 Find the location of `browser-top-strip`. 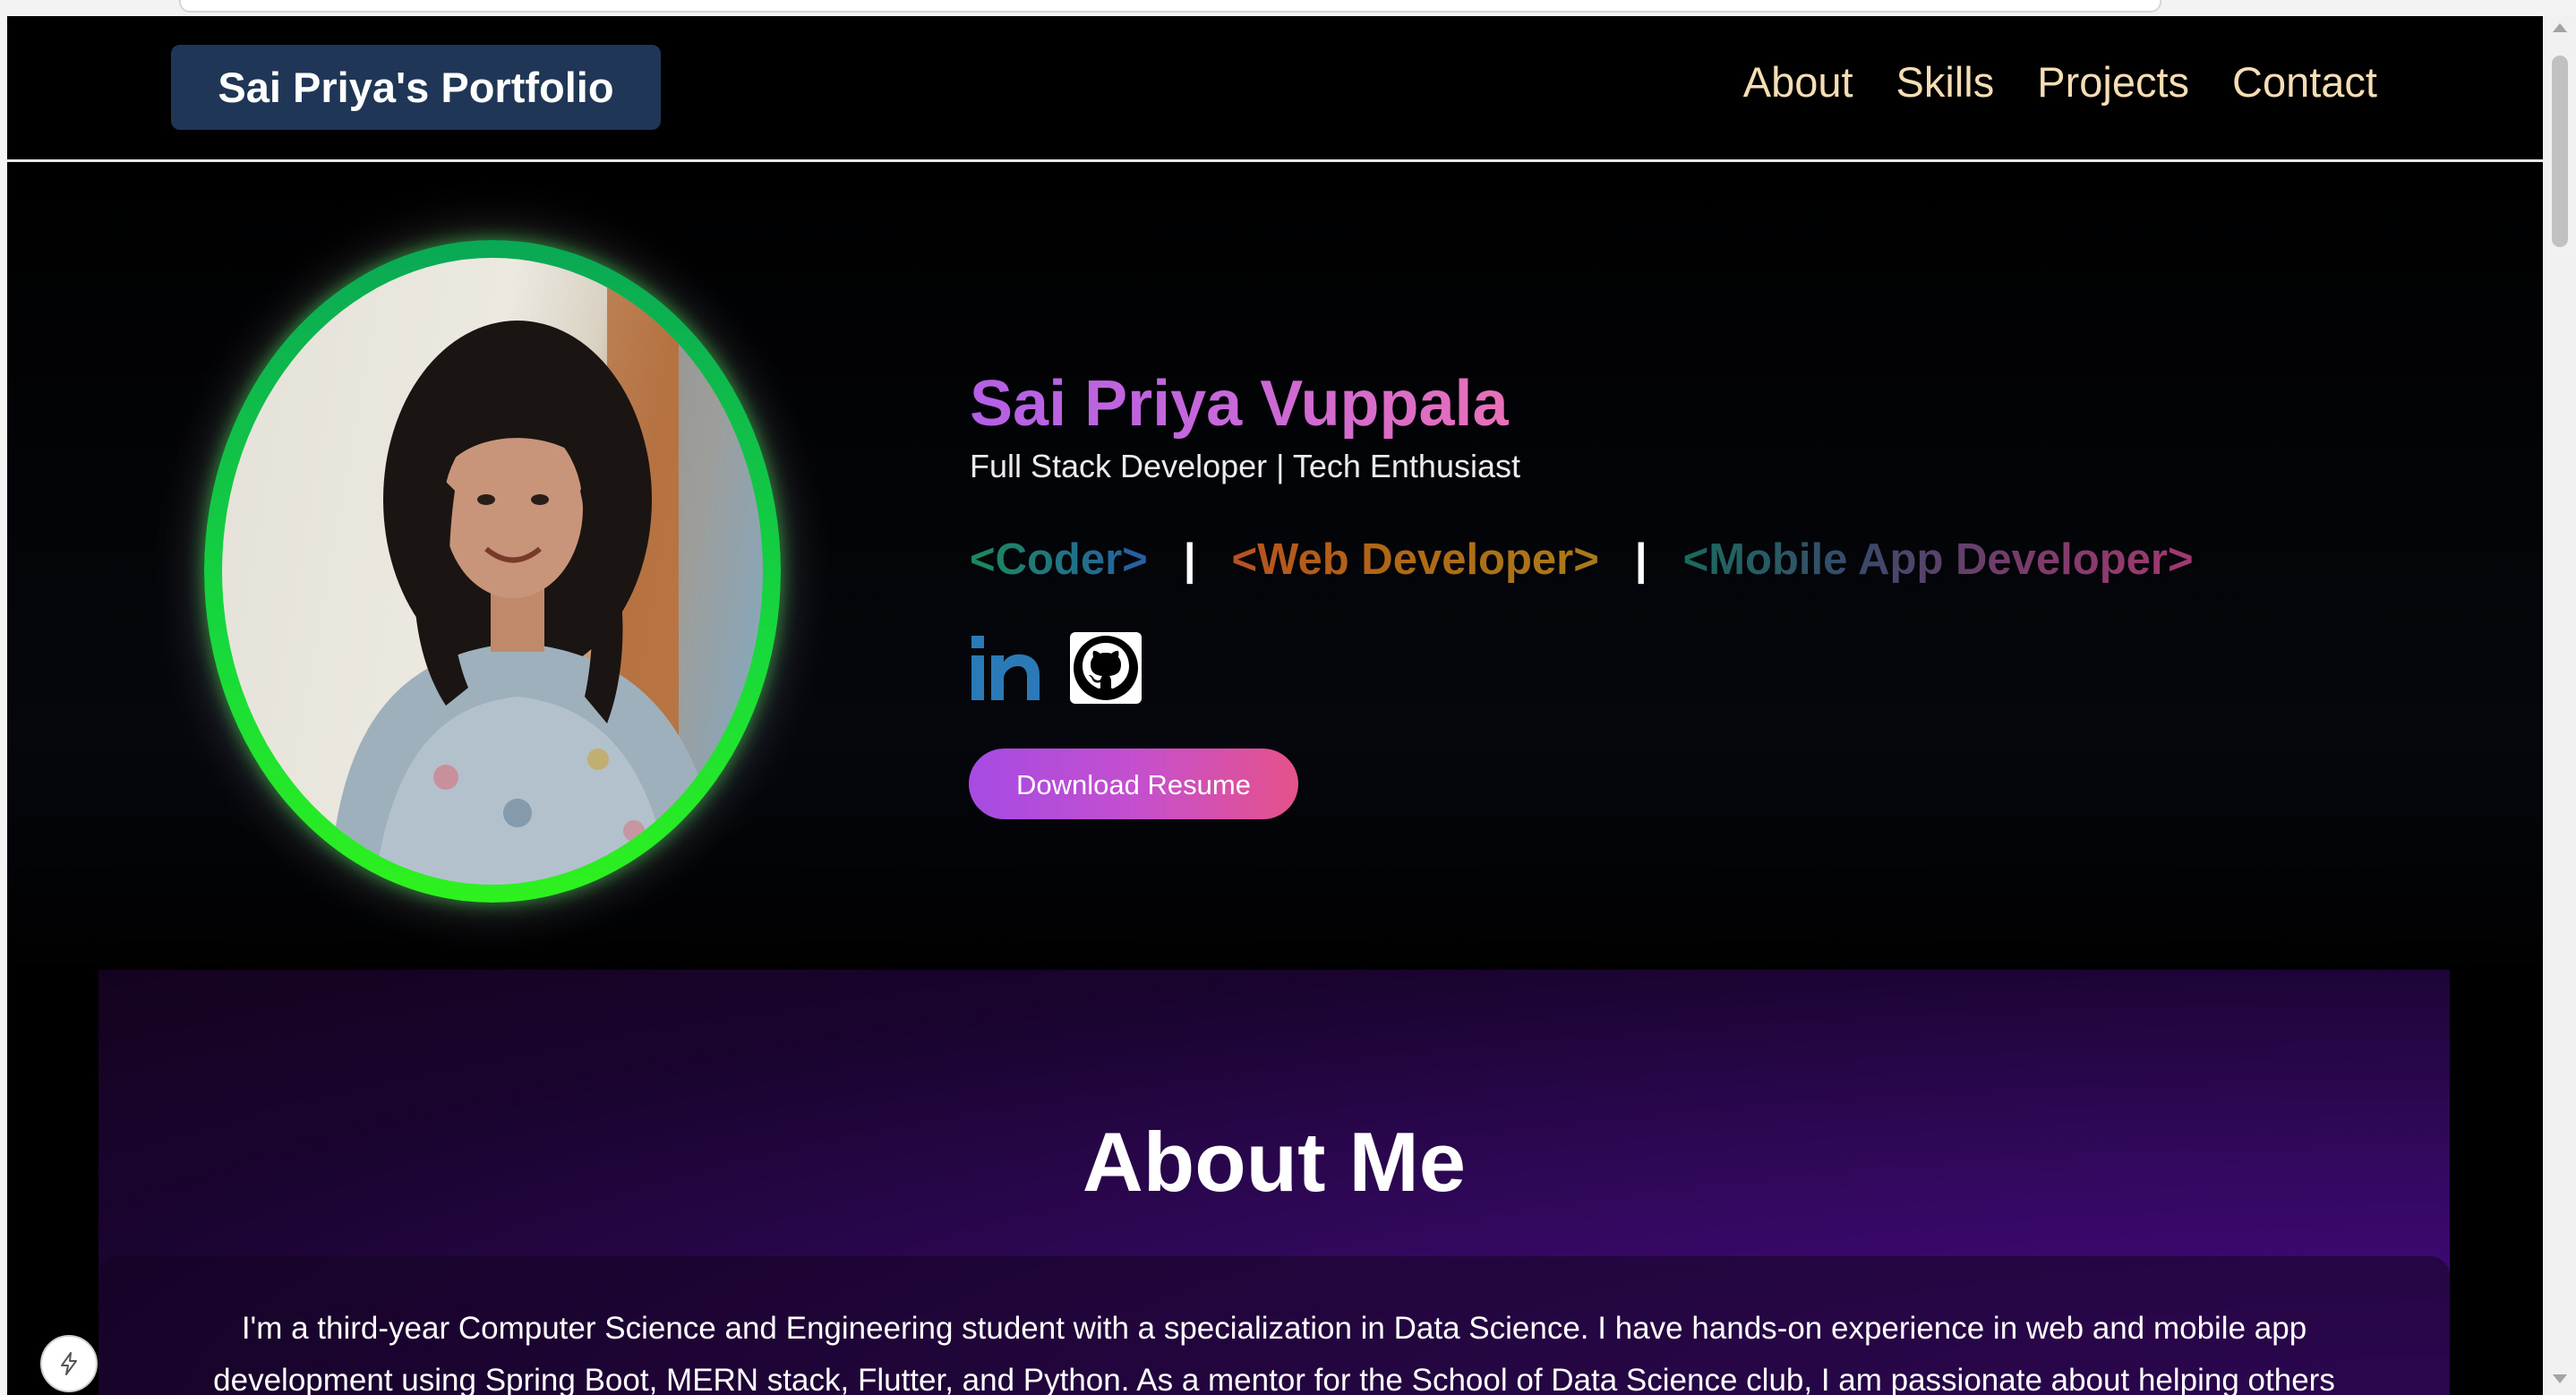

browser-top-strip is located at coordinates (1288, 8).